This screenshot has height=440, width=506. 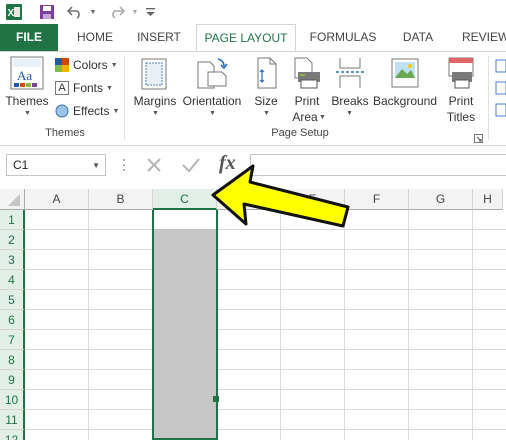 I want to click on tab-insert: INSERT, so click(x=159, y=37).